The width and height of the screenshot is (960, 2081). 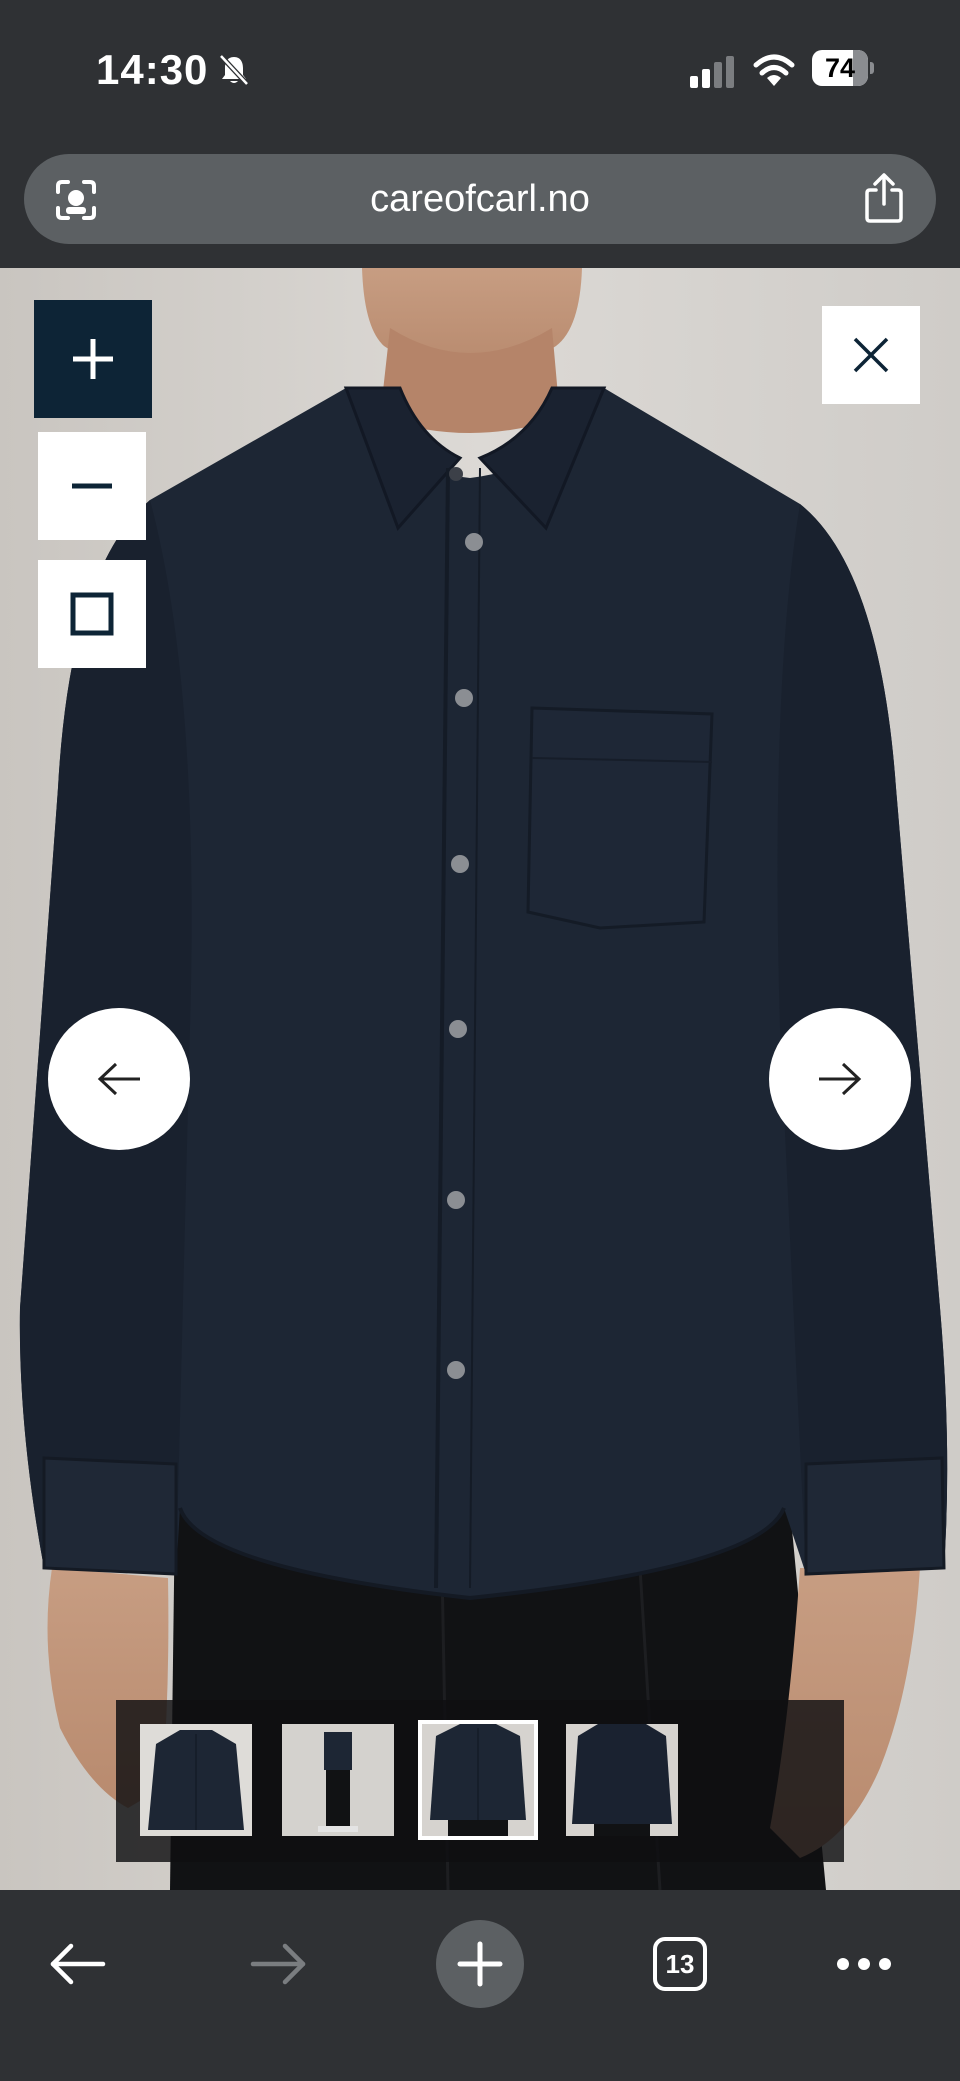 I want to click on next-image-button, so click(x=840, y=1079).